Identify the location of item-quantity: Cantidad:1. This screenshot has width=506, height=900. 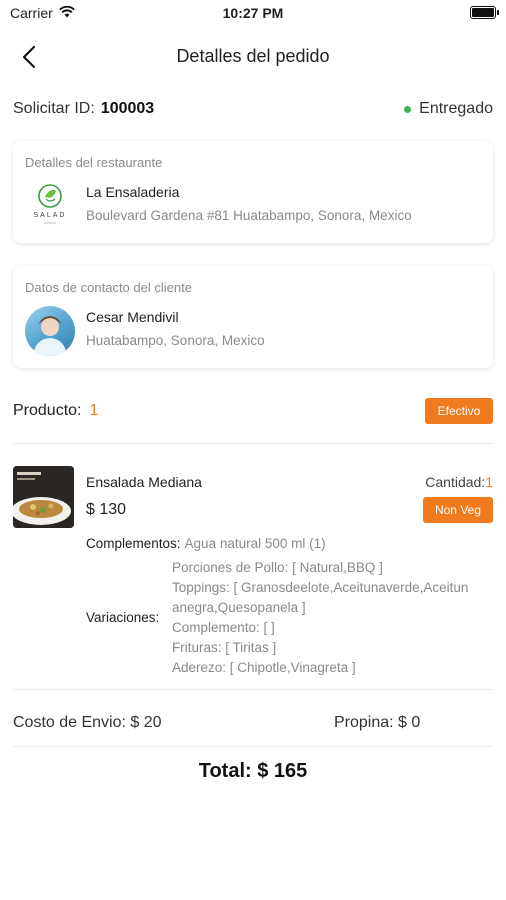
(459, 482).